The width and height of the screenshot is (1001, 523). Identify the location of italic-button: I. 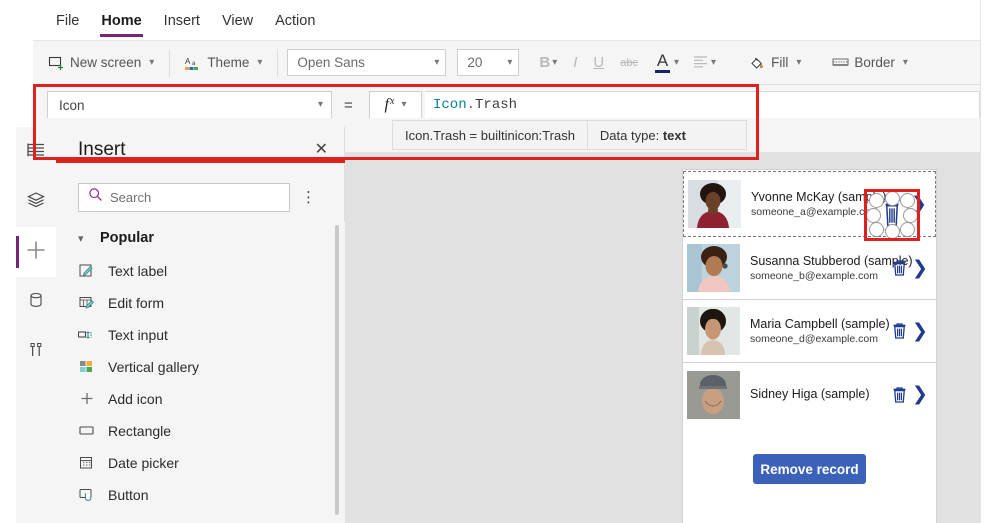
(575, 62).